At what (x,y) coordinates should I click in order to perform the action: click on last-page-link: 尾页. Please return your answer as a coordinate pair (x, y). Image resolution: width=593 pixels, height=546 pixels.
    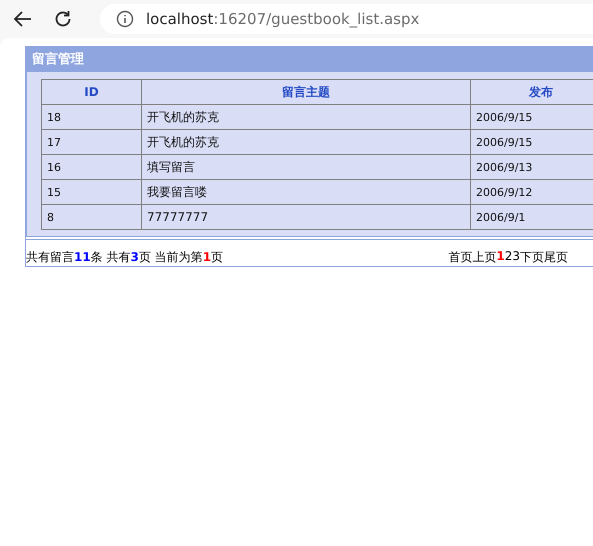
    Looking at the image, I should click on (556, 257).